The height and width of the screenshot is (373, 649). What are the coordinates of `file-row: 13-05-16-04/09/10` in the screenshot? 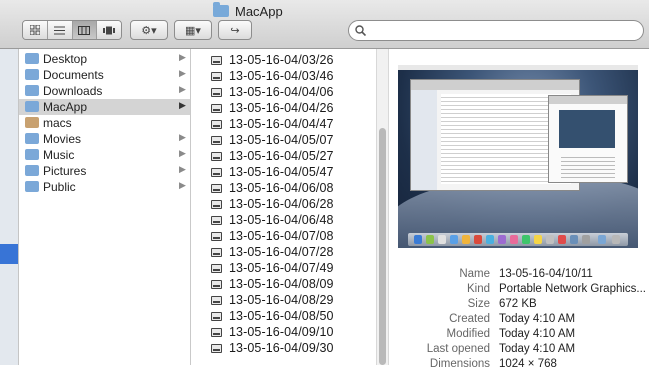 It's located at (283, 333).